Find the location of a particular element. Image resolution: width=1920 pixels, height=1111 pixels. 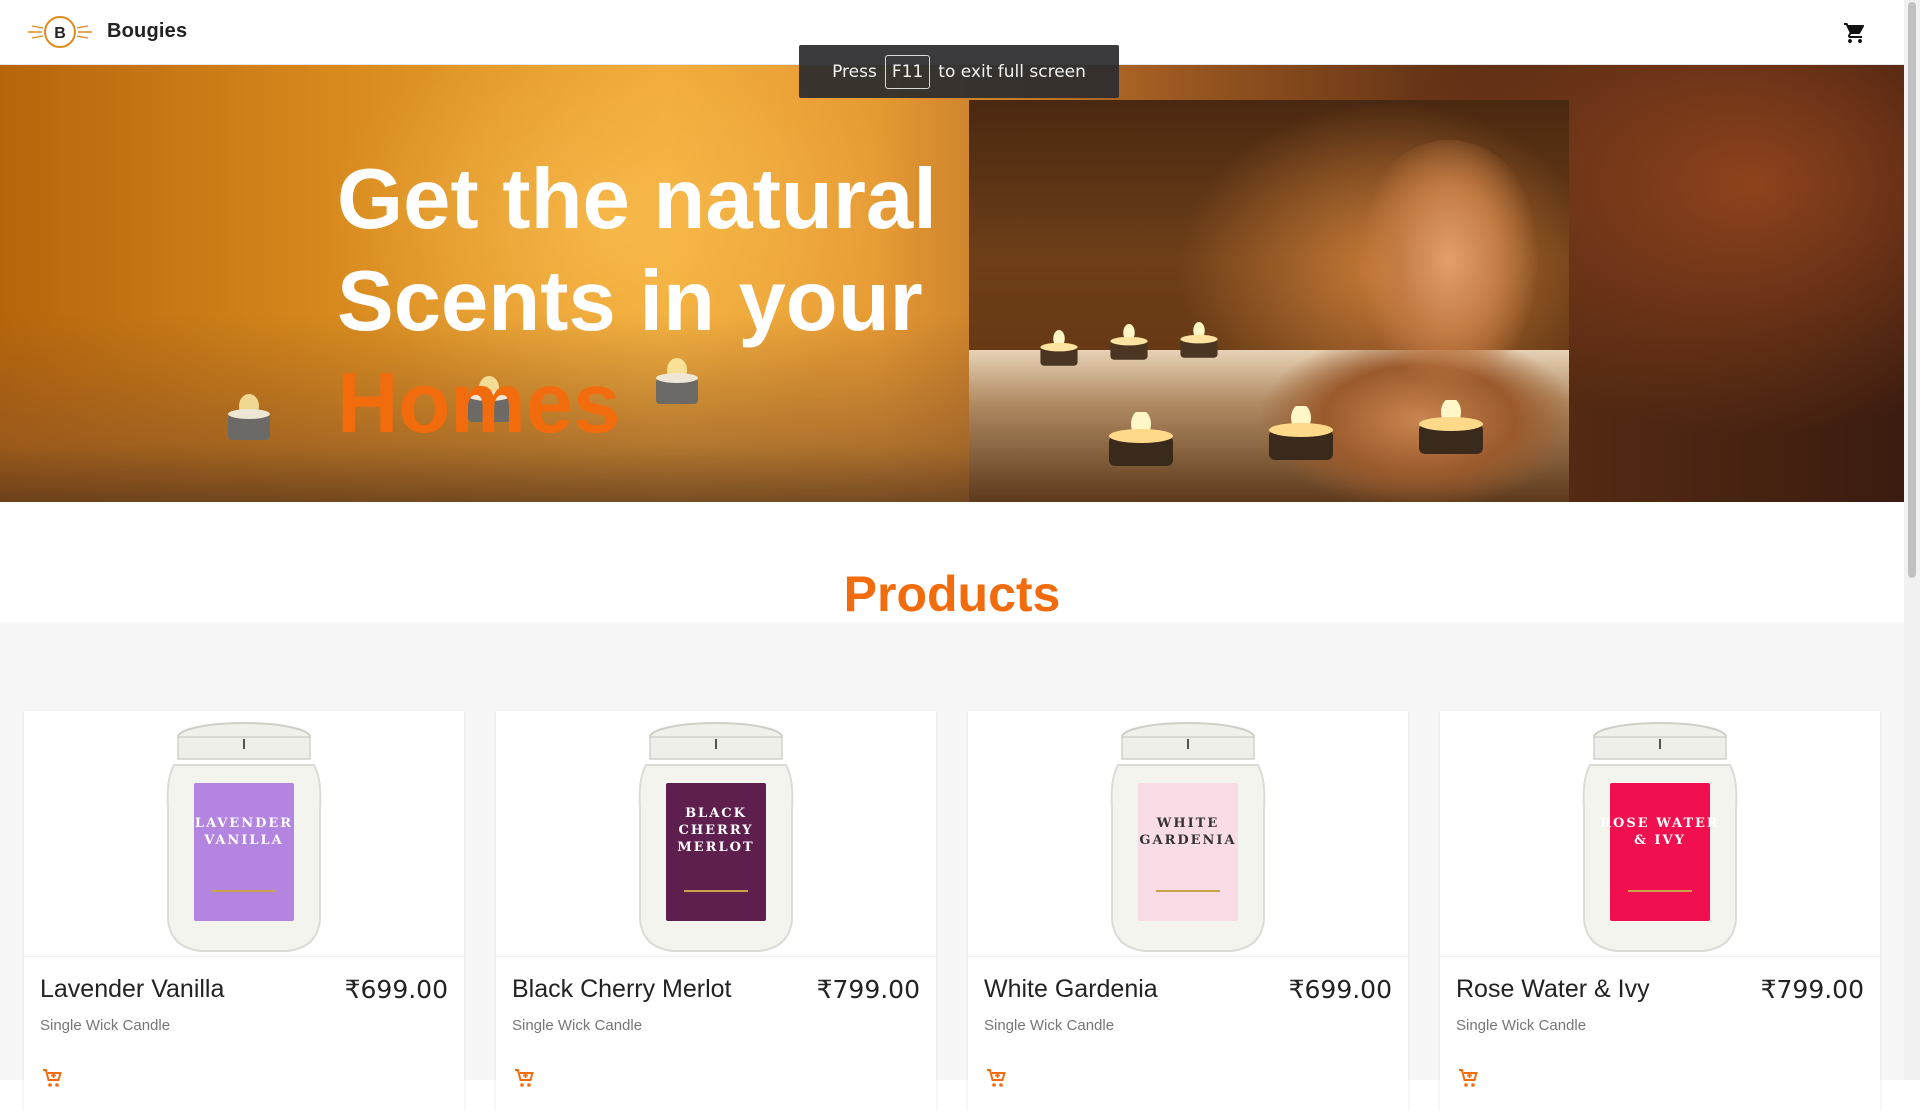

toast-suffix: to exit full screen is located at coordinates (1012, 71).